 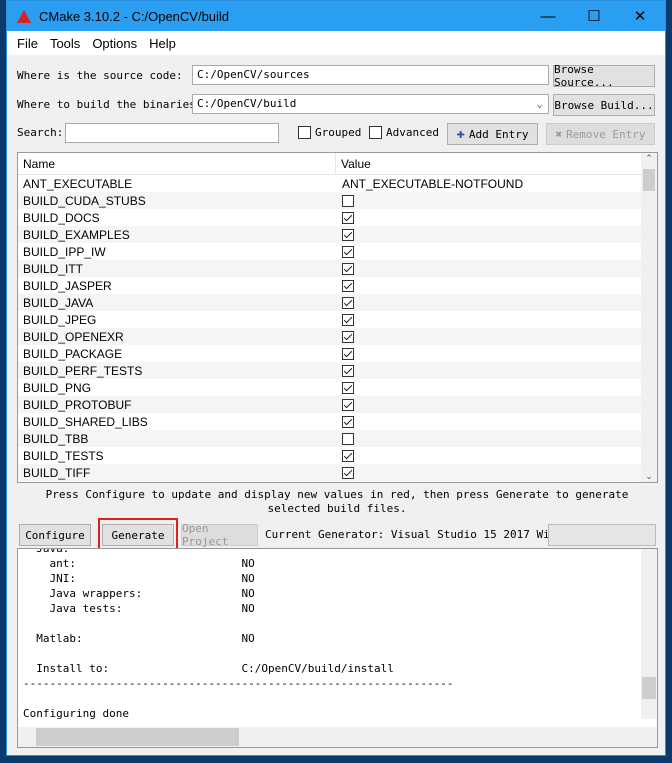 What do you see at coordinates (65, 43) in the screenshot?
I see `menu-tools: Tools` at bounding box center [65, 43].